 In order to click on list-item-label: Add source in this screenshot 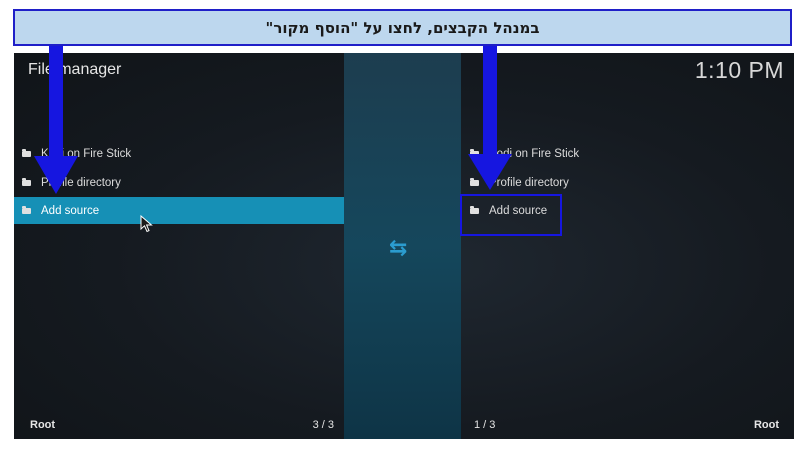, I will do `click(70, 210)`.